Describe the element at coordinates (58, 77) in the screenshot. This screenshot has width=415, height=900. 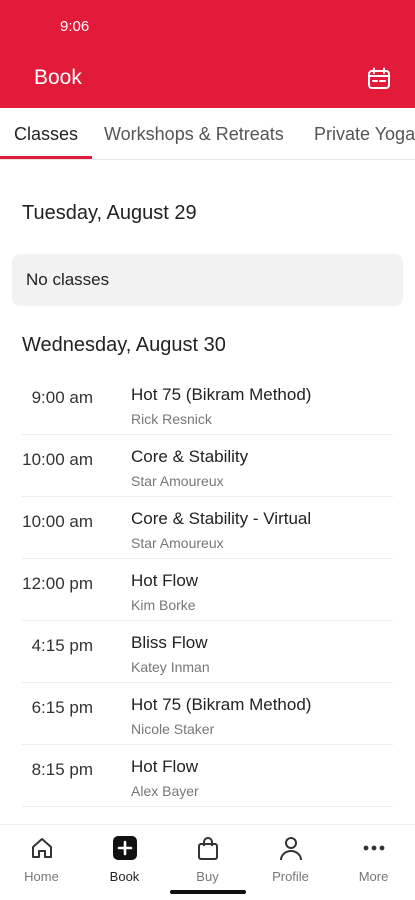
I see `page-title: Book` at that location.